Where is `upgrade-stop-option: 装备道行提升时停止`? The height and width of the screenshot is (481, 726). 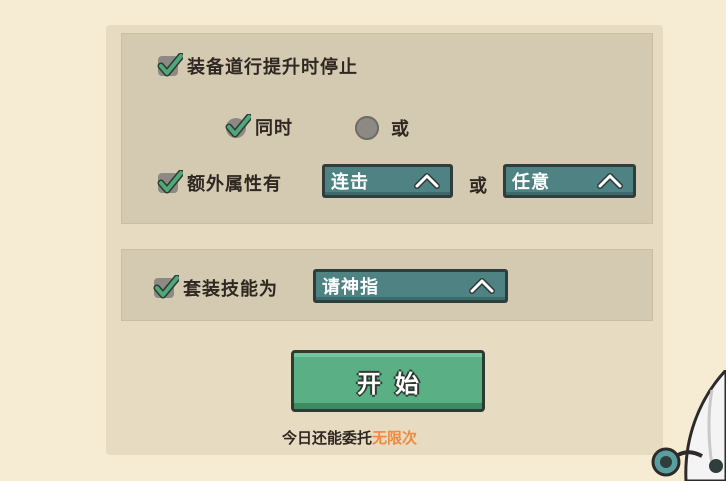 upgrade-stop-option: 装备道行提升时停止 is located at coordinates (257, 66).